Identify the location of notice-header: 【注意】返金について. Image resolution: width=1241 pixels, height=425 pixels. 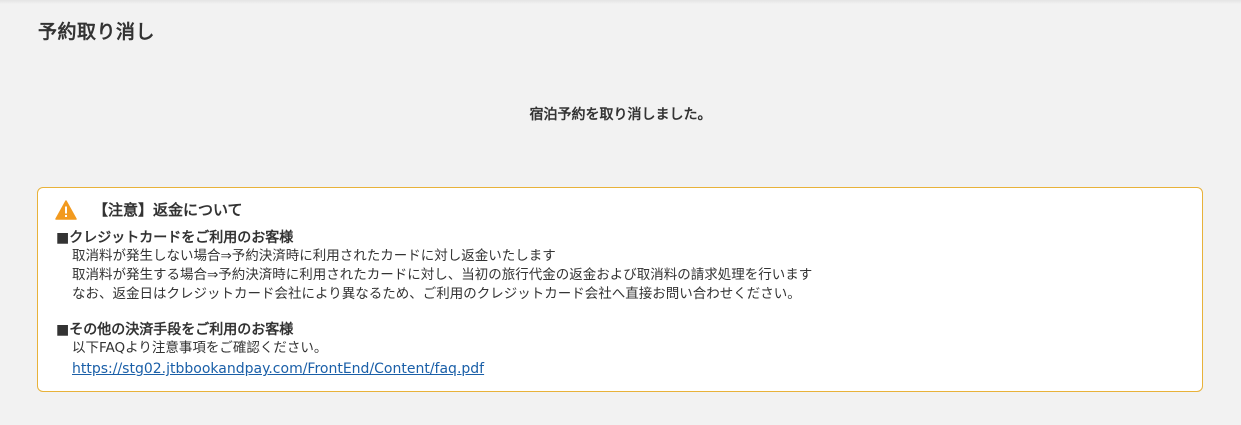
(149, 209).